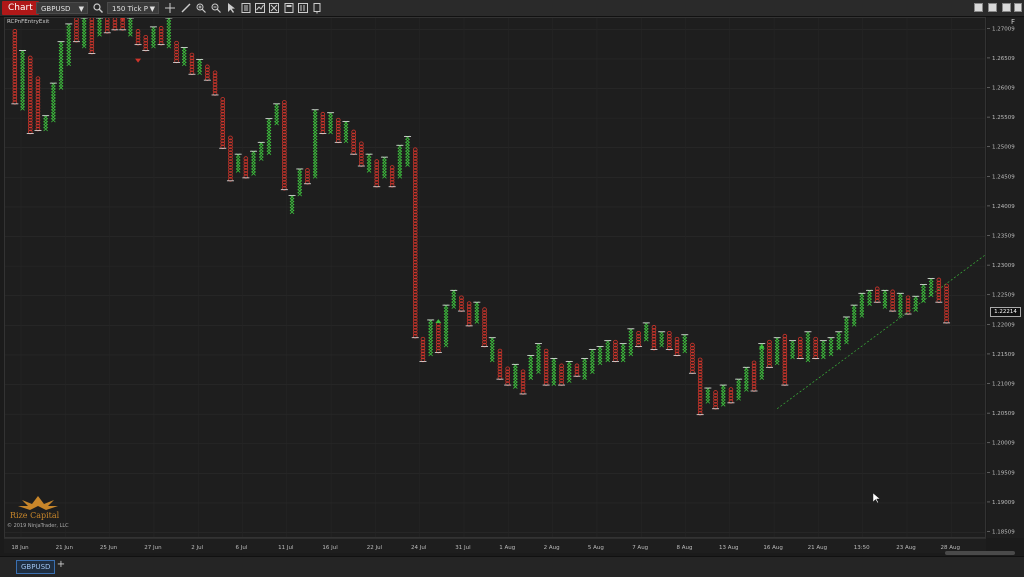  I want to click on x-tick-label: 2 Aug, so click(552, 548).